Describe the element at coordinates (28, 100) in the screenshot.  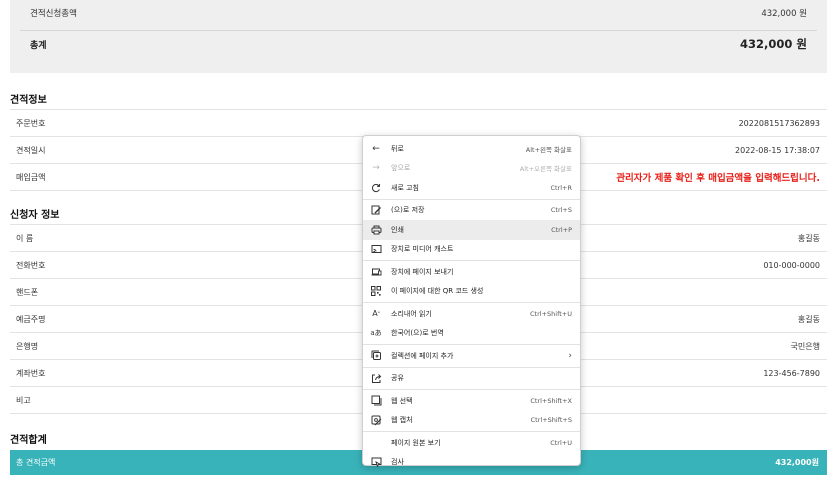
I see `estimate-info-title: 견적정보` at that location.